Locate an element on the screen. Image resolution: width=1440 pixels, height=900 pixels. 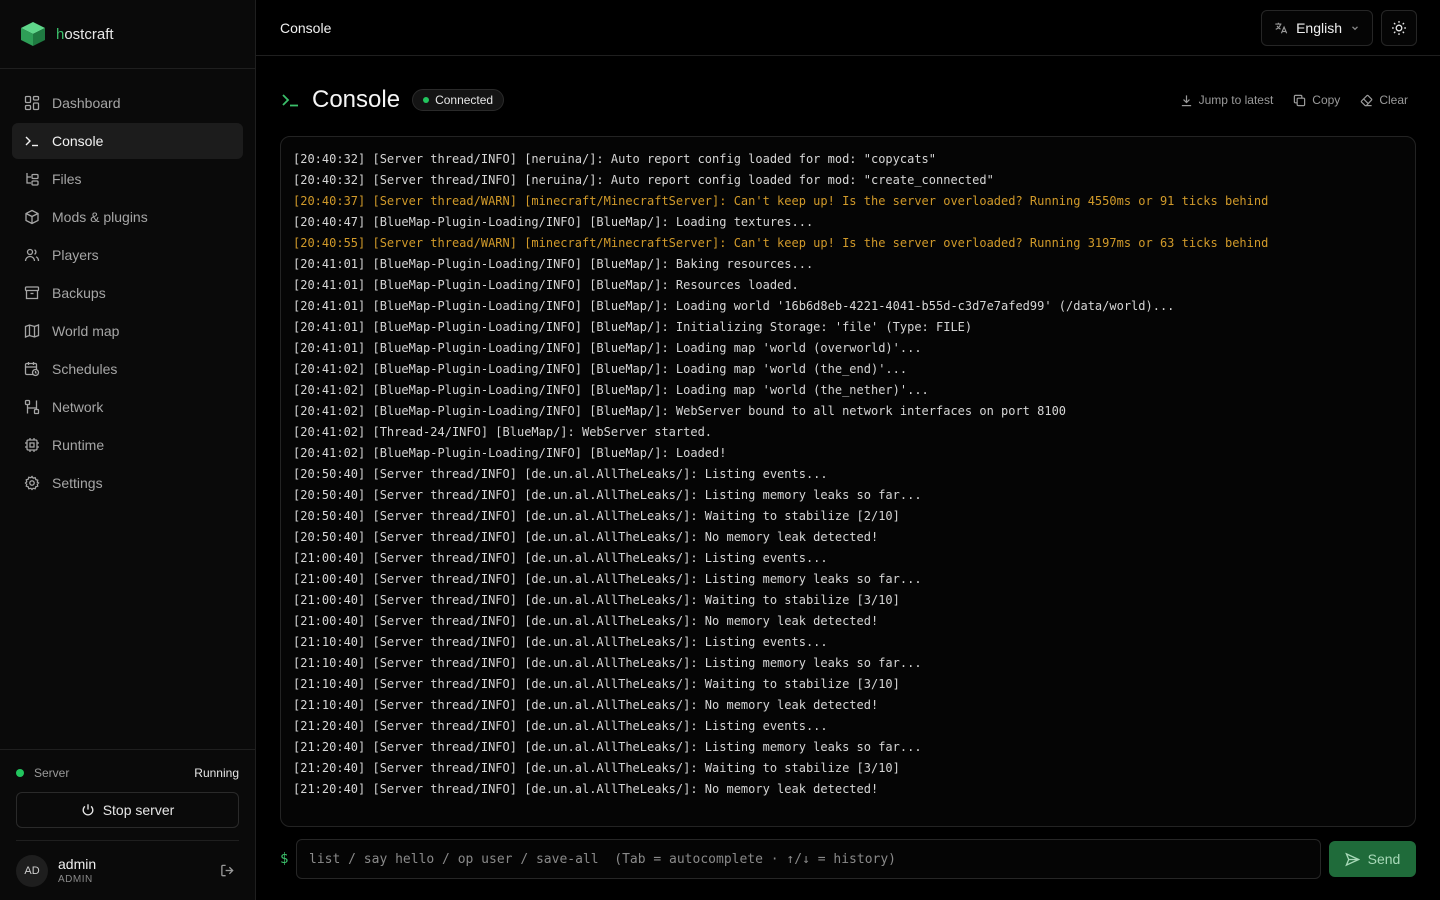
theme-toggle-button is located at coordinates (1399, 27).